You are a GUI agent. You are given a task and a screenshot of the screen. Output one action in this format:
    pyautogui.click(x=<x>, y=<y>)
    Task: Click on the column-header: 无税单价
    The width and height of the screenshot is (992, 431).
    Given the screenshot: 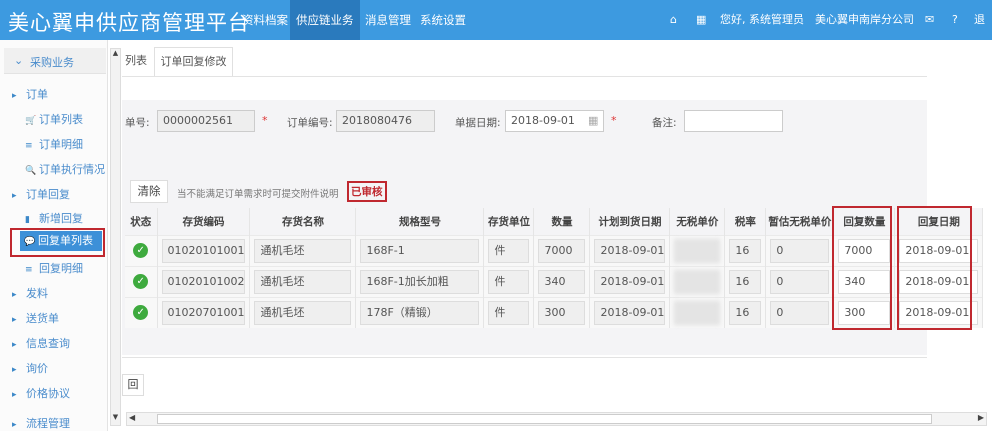 What is the action you would take?
    pyautogui.click(x=697, y=221)
    